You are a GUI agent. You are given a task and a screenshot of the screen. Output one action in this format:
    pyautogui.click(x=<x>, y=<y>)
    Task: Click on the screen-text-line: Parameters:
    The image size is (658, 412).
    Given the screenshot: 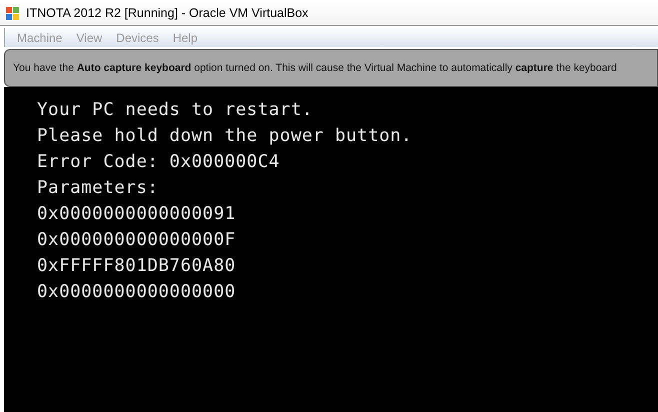 What is the action you would take?
    pyautogui.click(x=98, y=188)
    